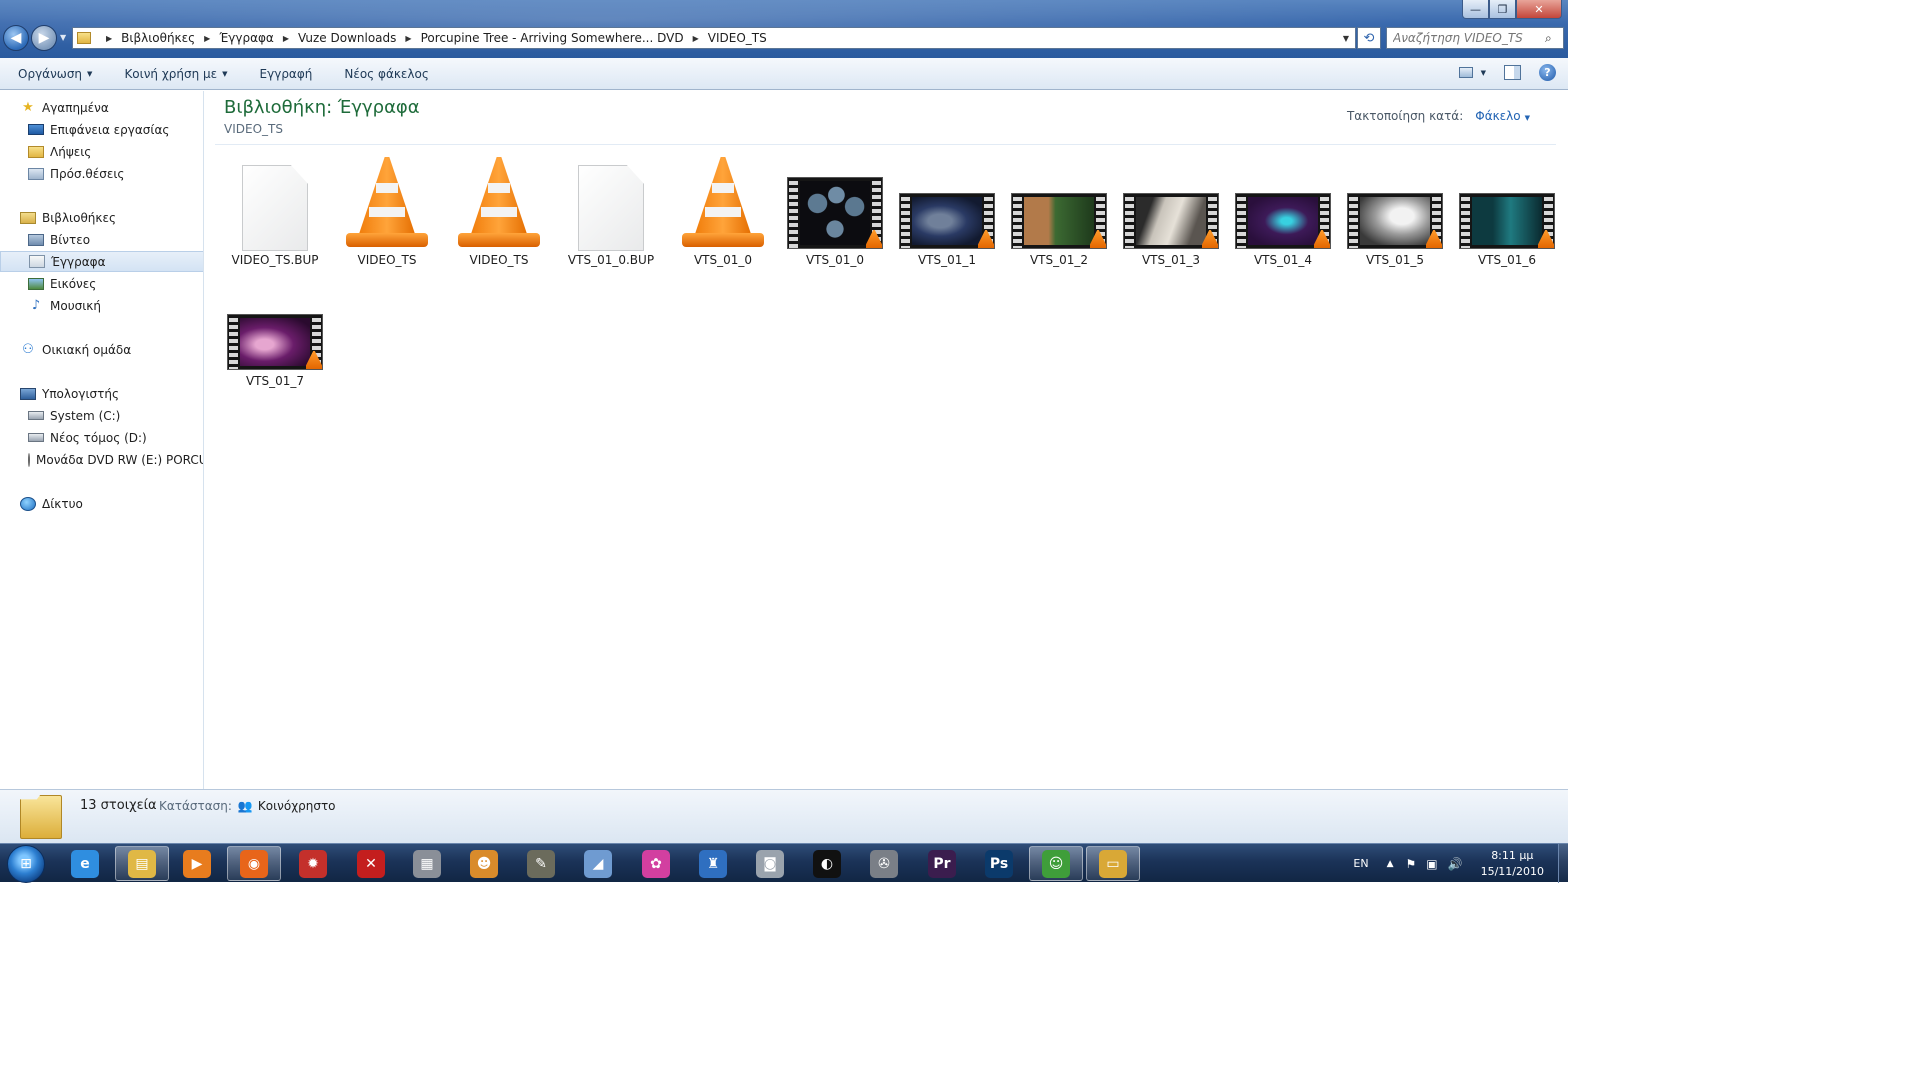 The width and height of the screenshot is (1920, 1080). Describe the element at coordinates (1507, 212) in the screenshot. I see `file-item: VTS_01_6` at that location.